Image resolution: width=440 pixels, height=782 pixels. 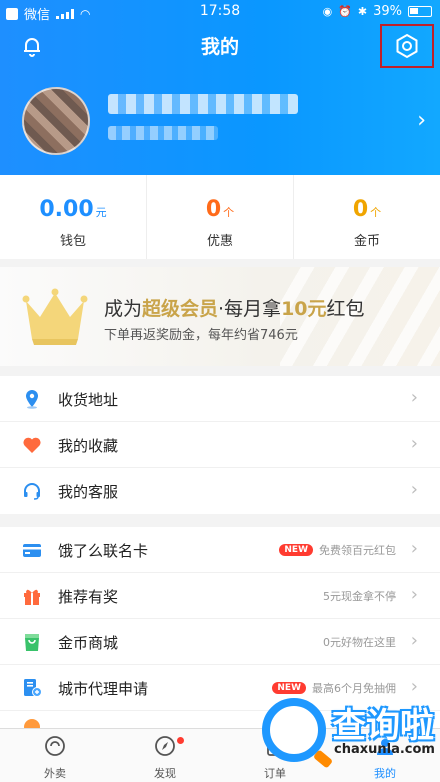 I want to click on coupons-value: 0, so click(x=213, y=209).